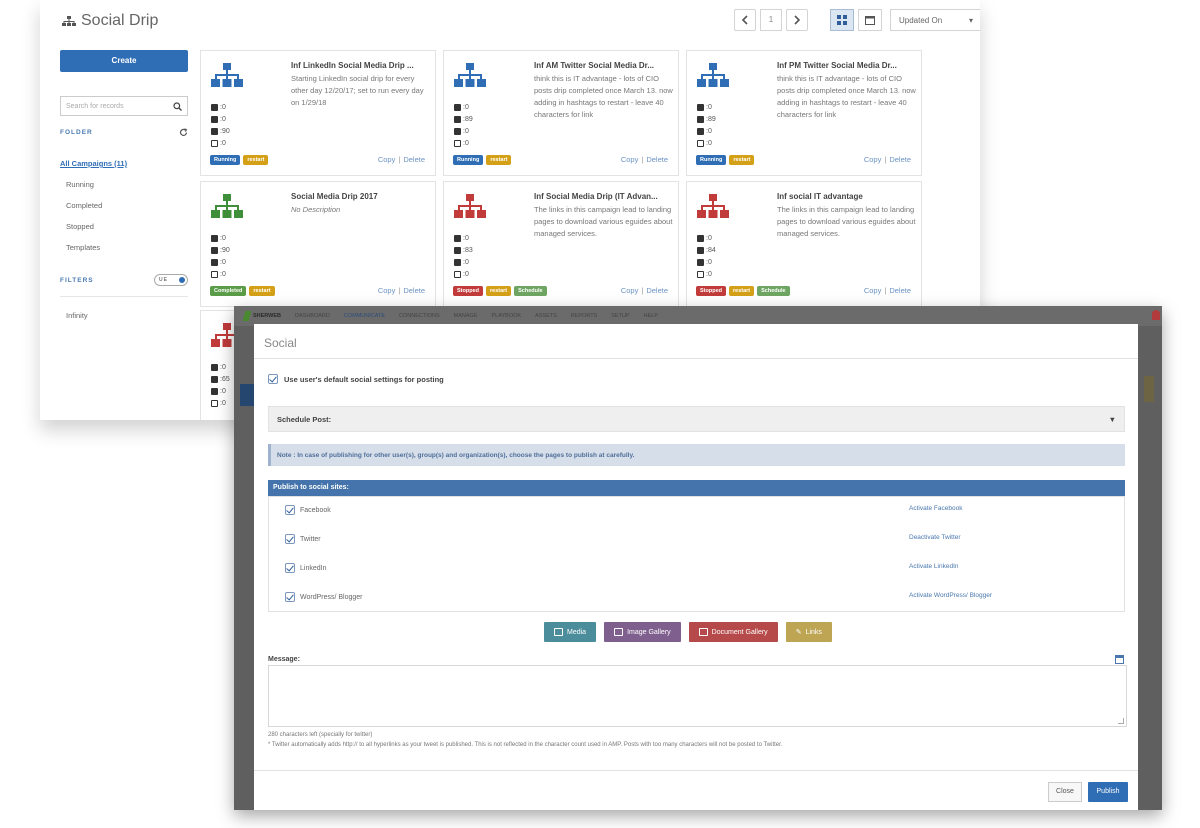 This screenshot has width=1200, height=828. What do you see at coordinates (935, 508) in the screenshot?
I see `social-site-activation-link: Activate Facebook` at bounding box center [935, 508].